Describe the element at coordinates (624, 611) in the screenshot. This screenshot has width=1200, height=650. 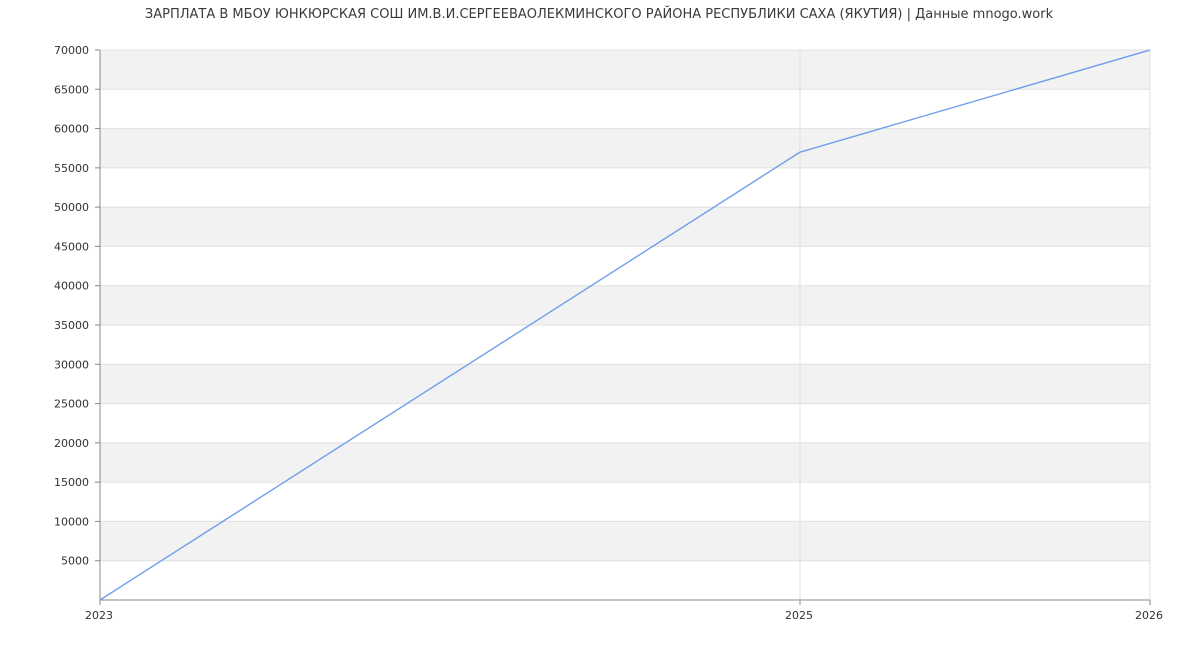
I see `x-tick-labels: 2023 2025 2026` at that location.